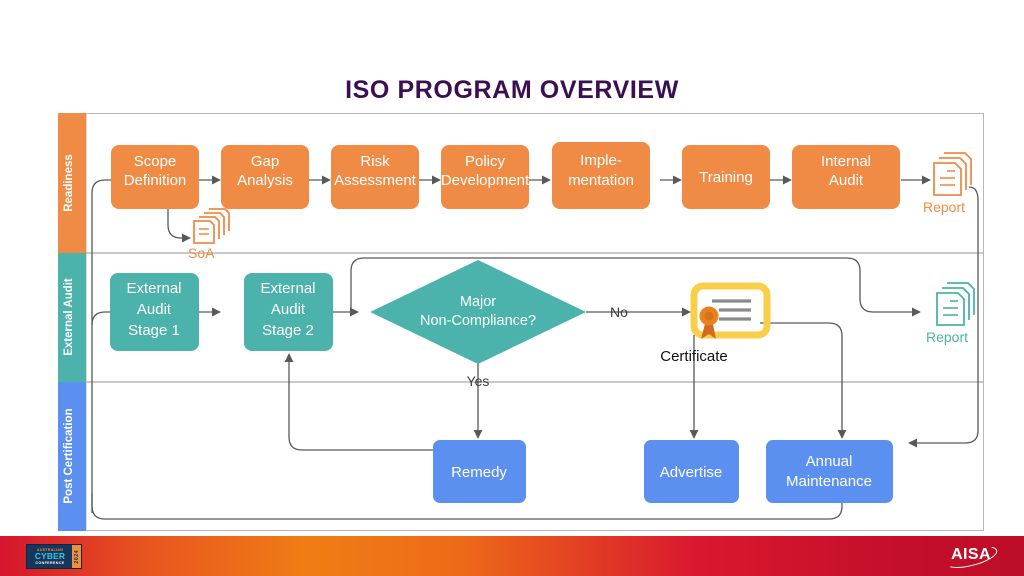 Image resolution: width=1024 pixels, height=576 pixels. I want to click on swimlane-label-readiness: Readiness, so click(69, 183).